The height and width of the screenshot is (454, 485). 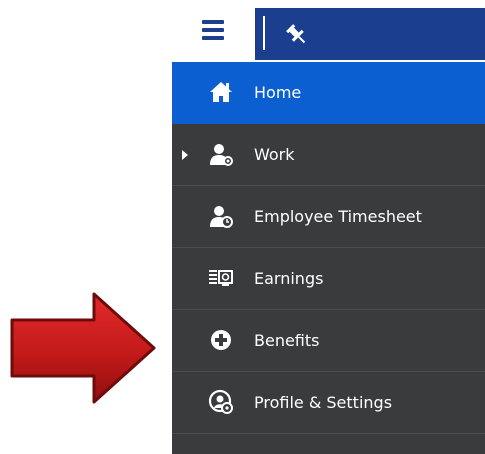 What do you see at coordinates (213, 30) in the screenshot?
I see `hamburger-menu-icon` at bounding box center [213, 30].